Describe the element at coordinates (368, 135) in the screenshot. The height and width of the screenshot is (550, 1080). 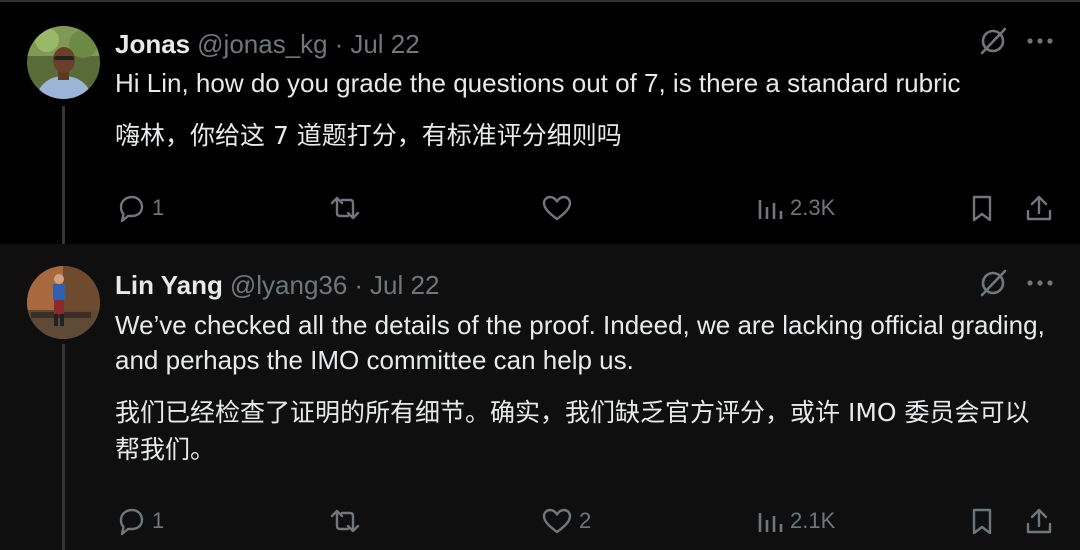
I see `tweet-text-chinese: 嗨林，你给这 7 道题打分，有标准评分细则吗` at that location.